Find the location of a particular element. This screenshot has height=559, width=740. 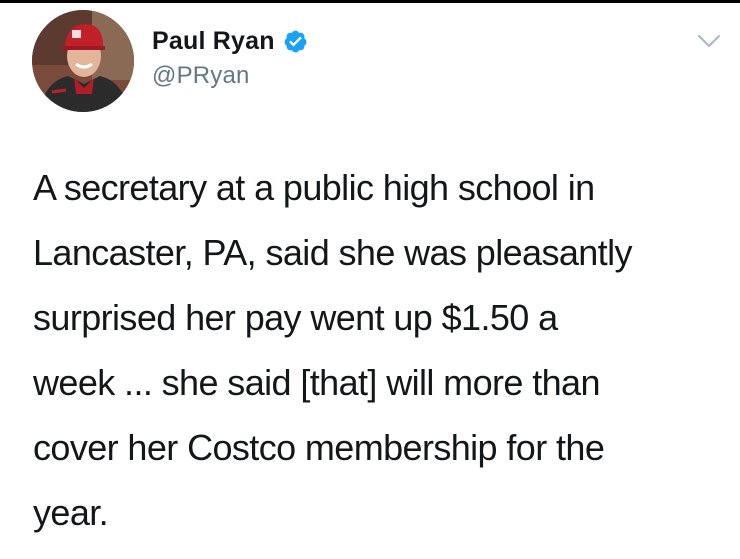

tweet-text-line: A secretary at a public high school in is located at coordinates (314, 187).